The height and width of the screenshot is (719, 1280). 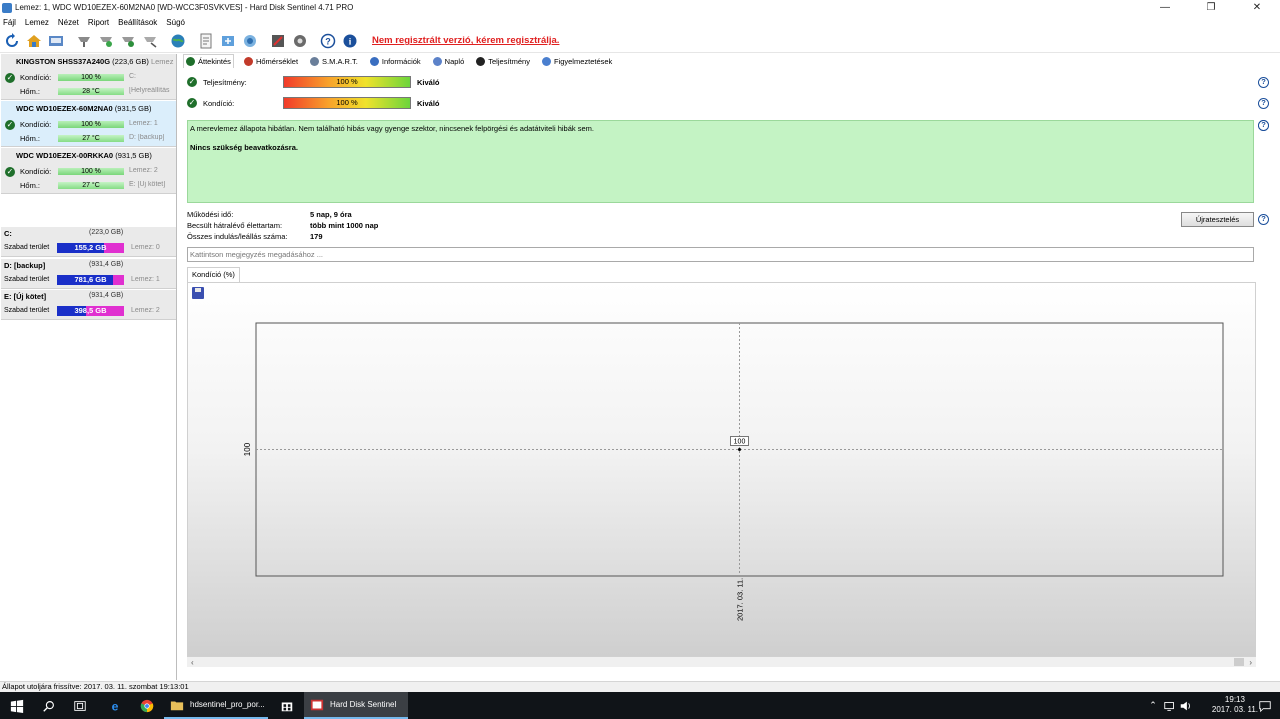 What do you see at coordinates (350, 41) in the screenshot?
I see `info-icon: i` at bounding box center [350, 41].